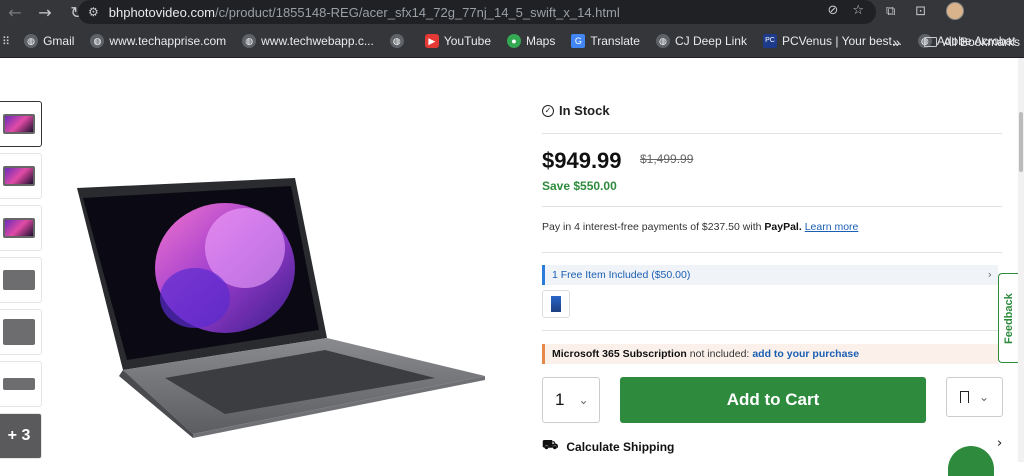 The image size is (1024, 476). What do you see at coordinates (576, 110) in the screenshot?
I see `stock-status: ✓ In Stock` at bounding box center [576, 110].